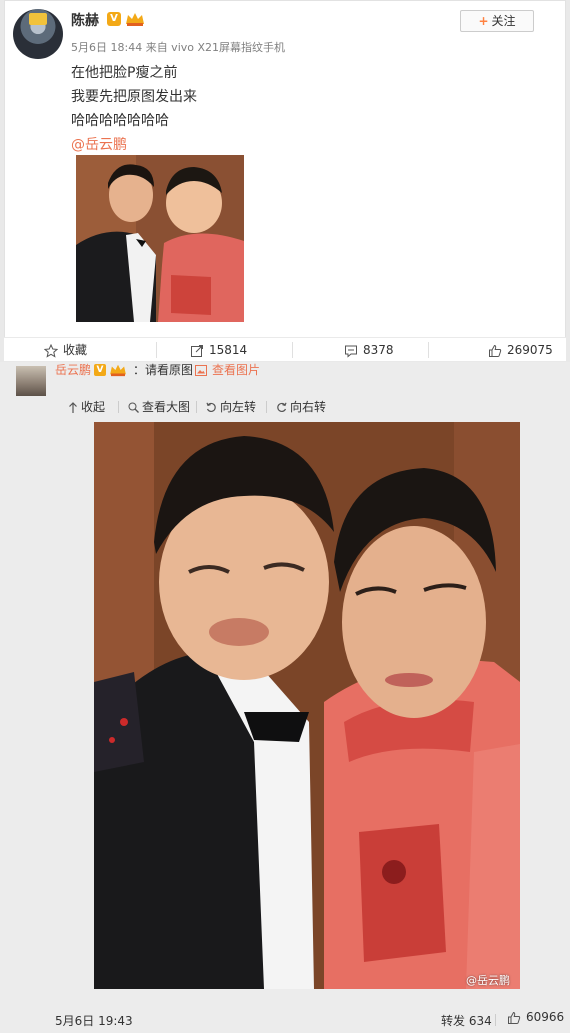  Describe the element at coordinates (285, 1019) in the screenshot. I see `comment-footer: 5月6日 19:43 转发 634 60966` at that location.